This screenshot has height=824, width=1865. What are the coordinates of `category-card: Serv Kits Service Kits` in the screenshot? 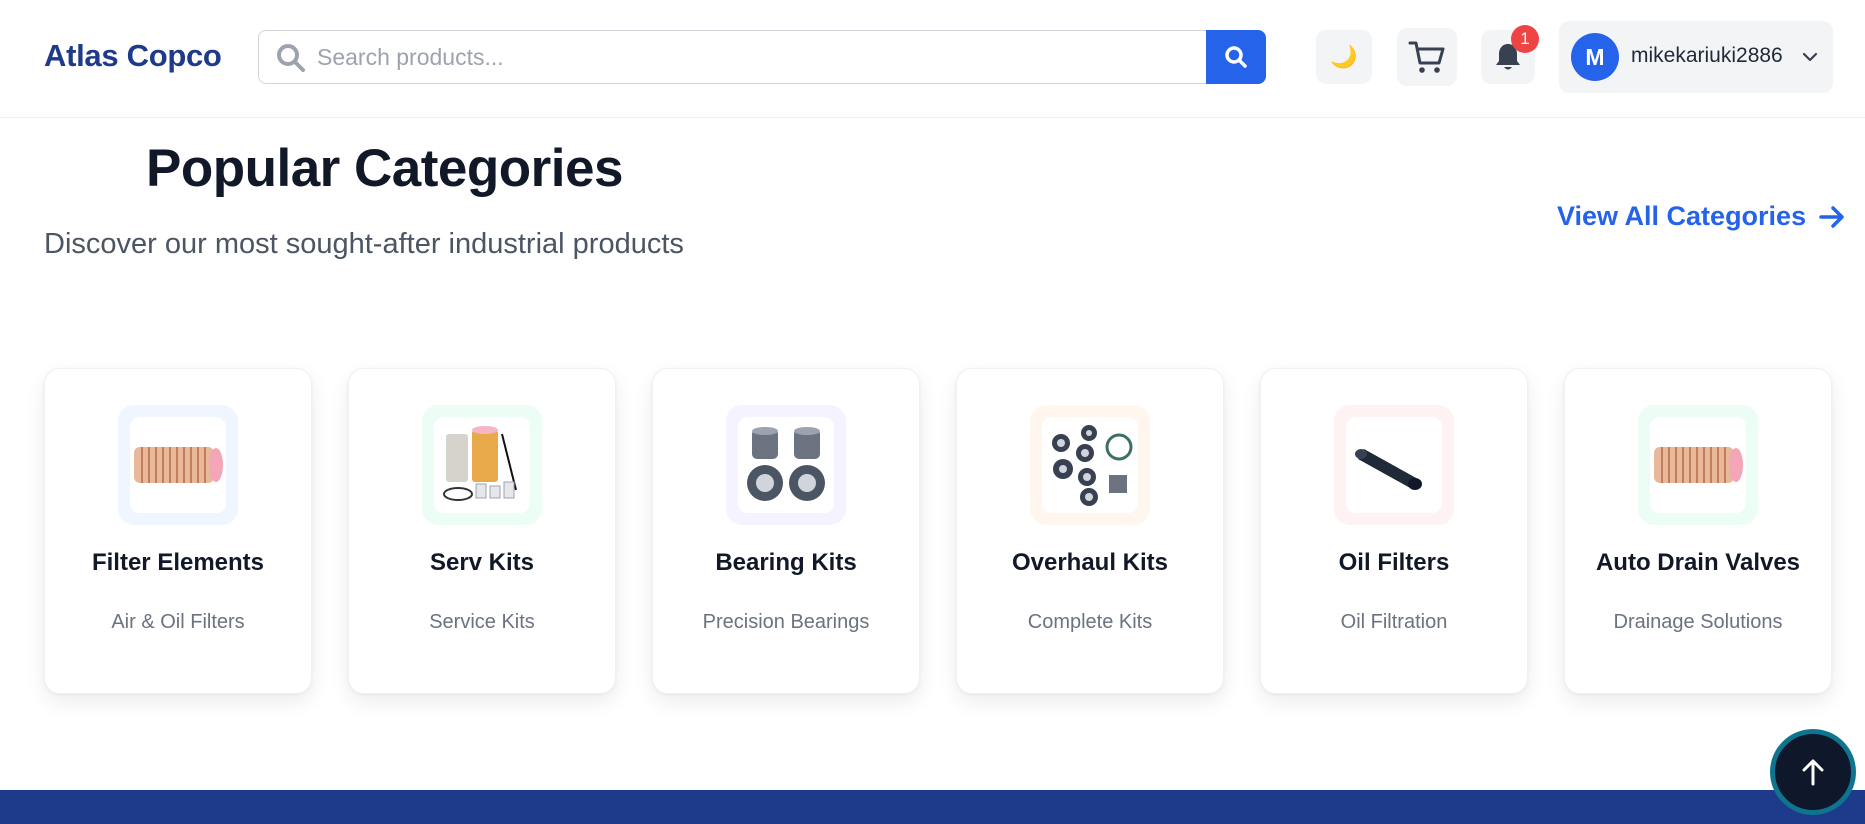 It's located at (482, 531).